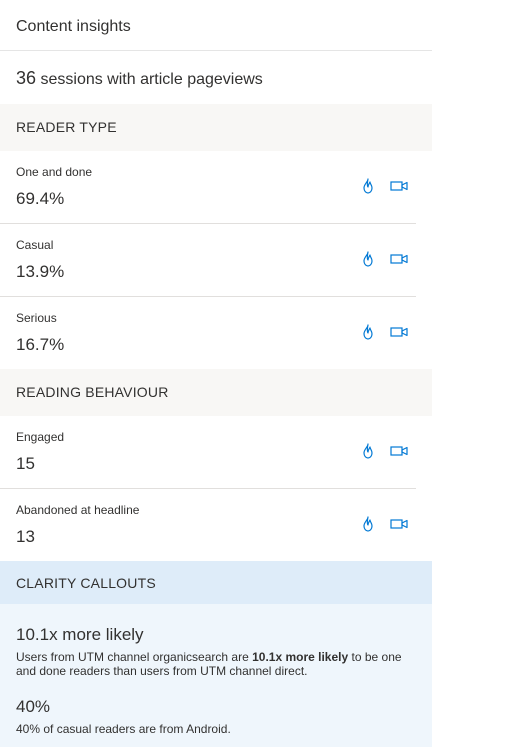 The height and width of the screenshot is (747, 528). I want to click on metric-value: 16.7%, so click(40, 344).